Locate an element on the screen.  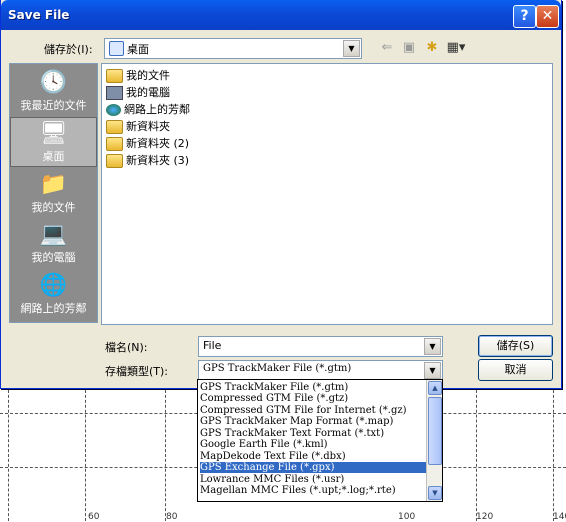
dropdown-option: Magellan MMC Files (*.upt;*.log;*.rte) is located at coordinates (313, 490).